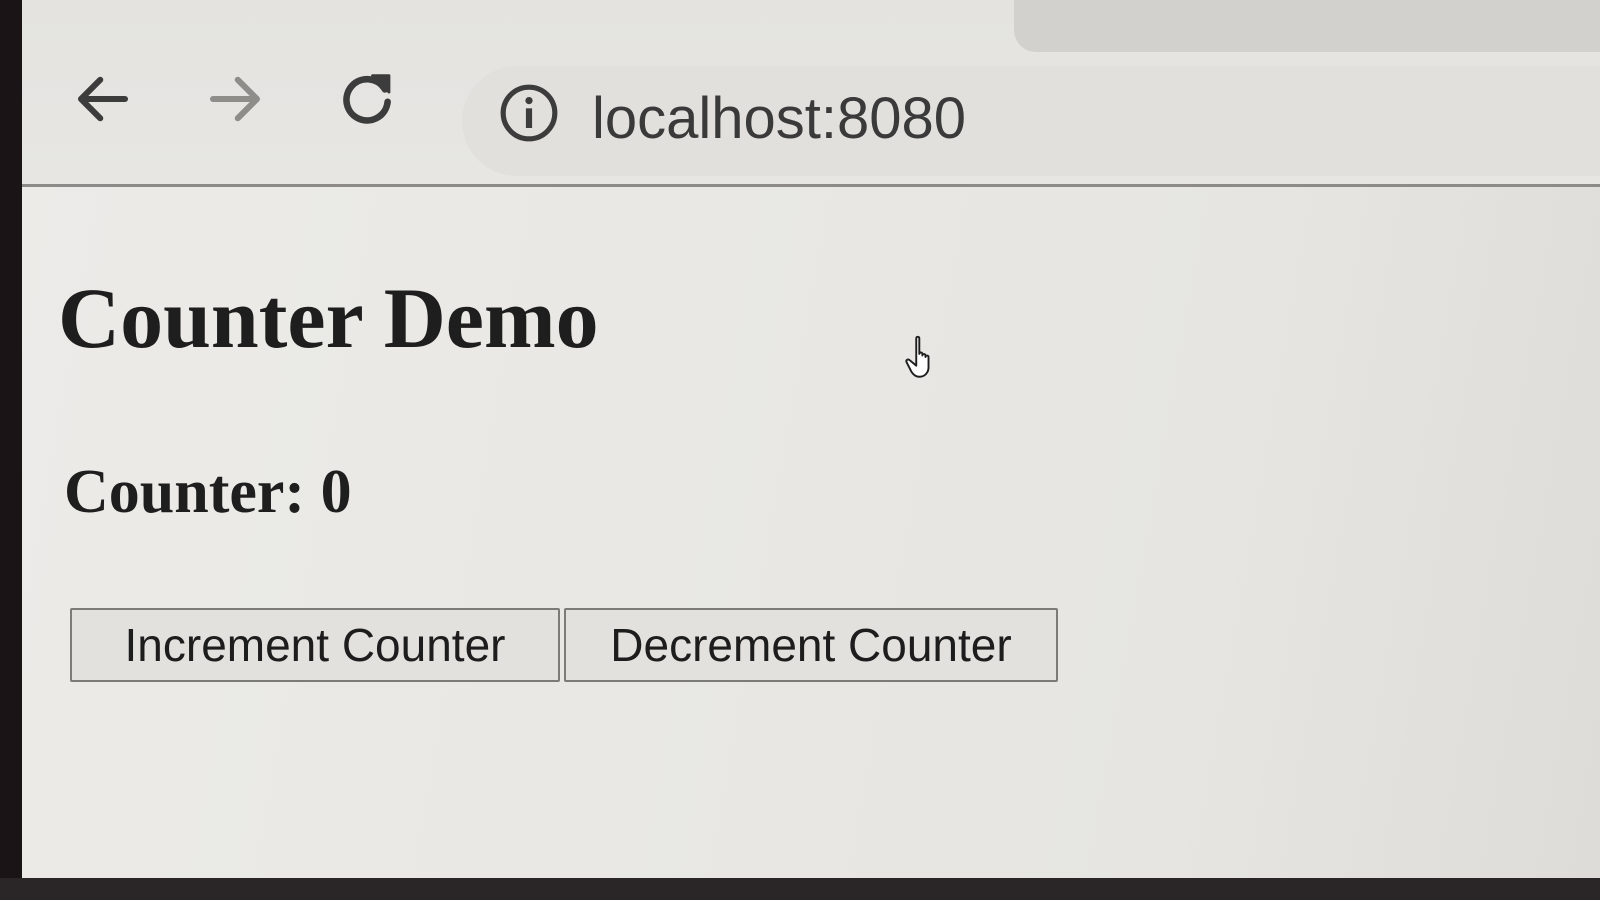 The width and height of the screenshot is (1600, 900). What do you see at coordinates (800, 889) in the screenshot?
I see `bottom-edge` at bounding box center [800, 889].